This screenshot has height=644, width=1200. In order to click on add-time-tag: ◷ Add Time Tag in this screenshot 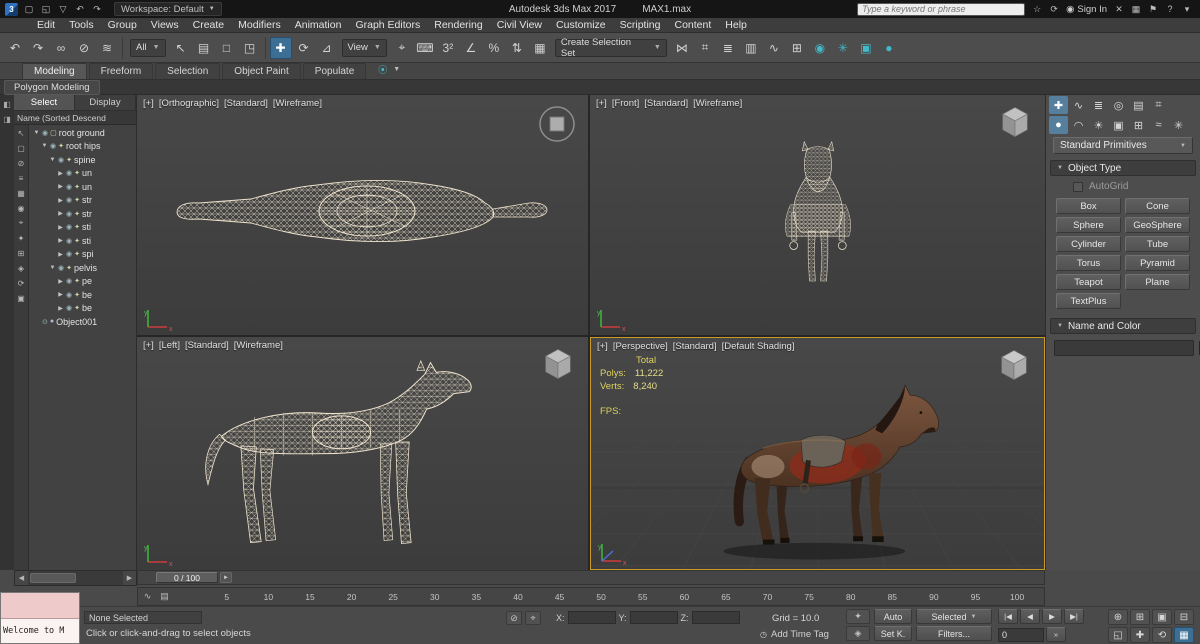, I will do `click(794, 634)`.